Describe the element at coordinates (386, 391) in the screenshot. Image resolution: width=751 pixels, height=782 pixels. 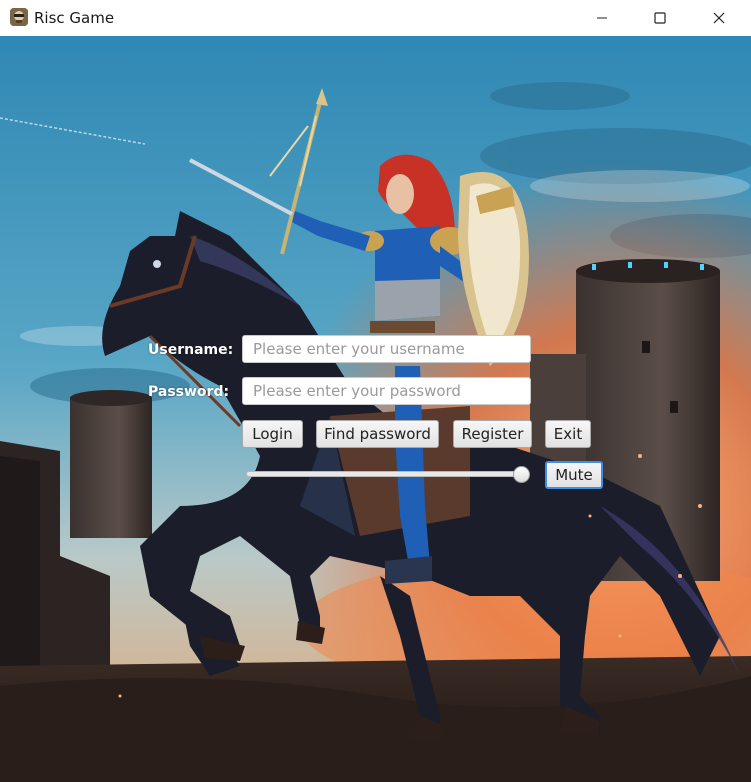
I see `password-input` at that location.